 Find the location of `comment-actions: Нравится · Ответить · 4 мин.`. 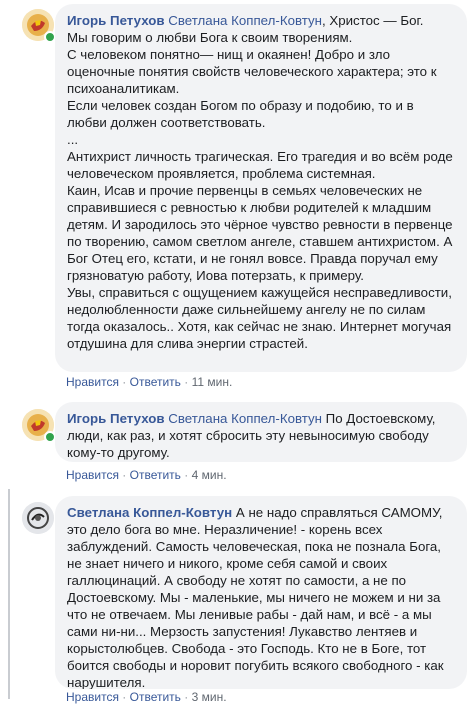

comment-actions: Нравится · Ответить · 4 мин. is located at coordinates (146, 475).